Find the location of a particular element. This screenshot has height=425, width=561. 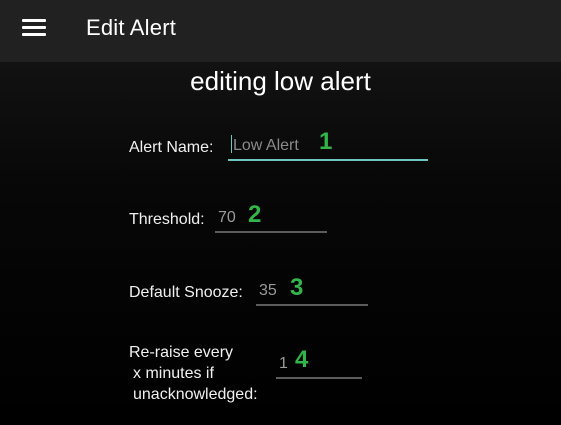

threshold-label: Threshold: is located at coordinates (167, 219).